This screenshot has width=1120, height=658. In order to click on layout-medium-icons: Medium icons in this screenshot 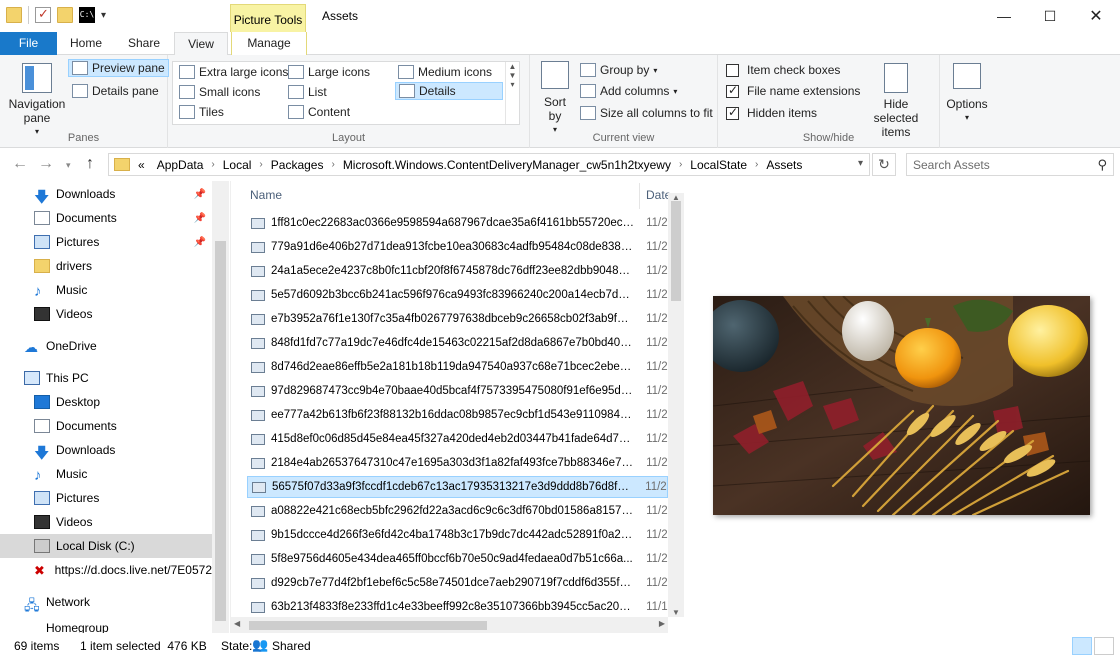, I will do `click(445, 72)`.